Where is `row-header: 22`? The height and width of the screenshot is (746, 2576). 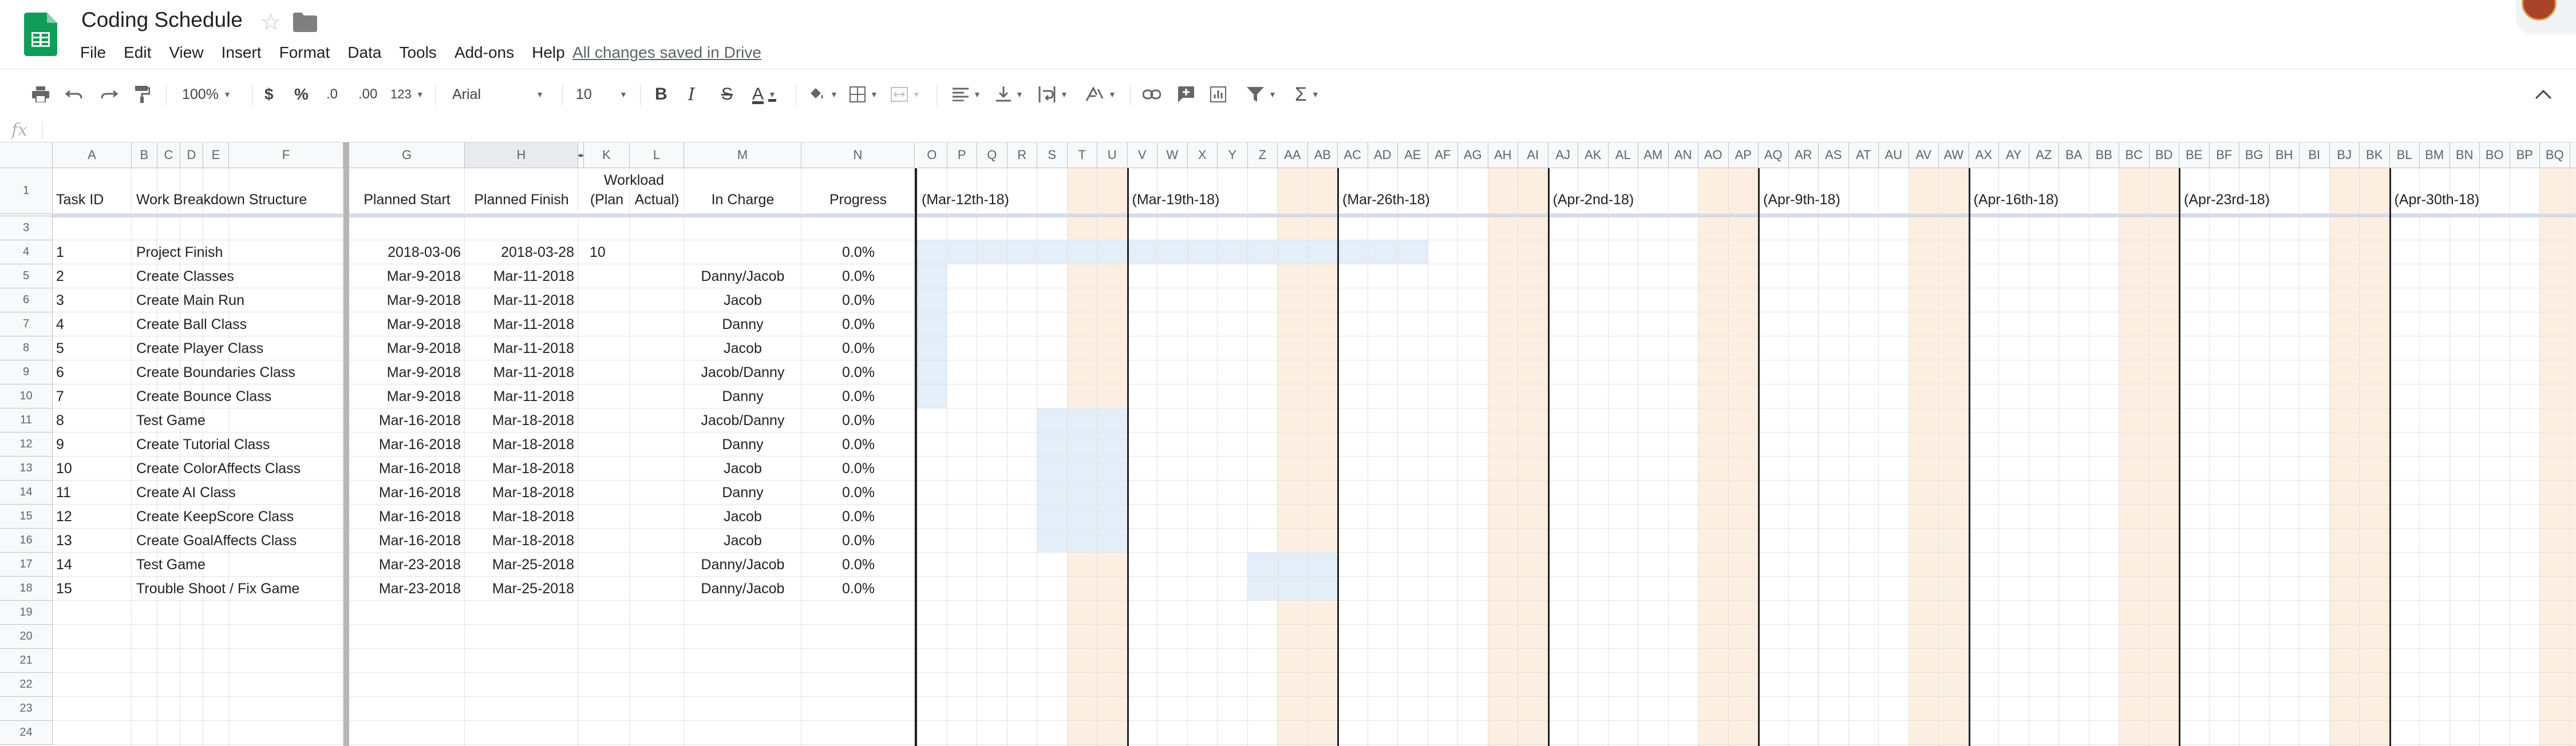
row-header: 22 is located at coordinates (26, 685).